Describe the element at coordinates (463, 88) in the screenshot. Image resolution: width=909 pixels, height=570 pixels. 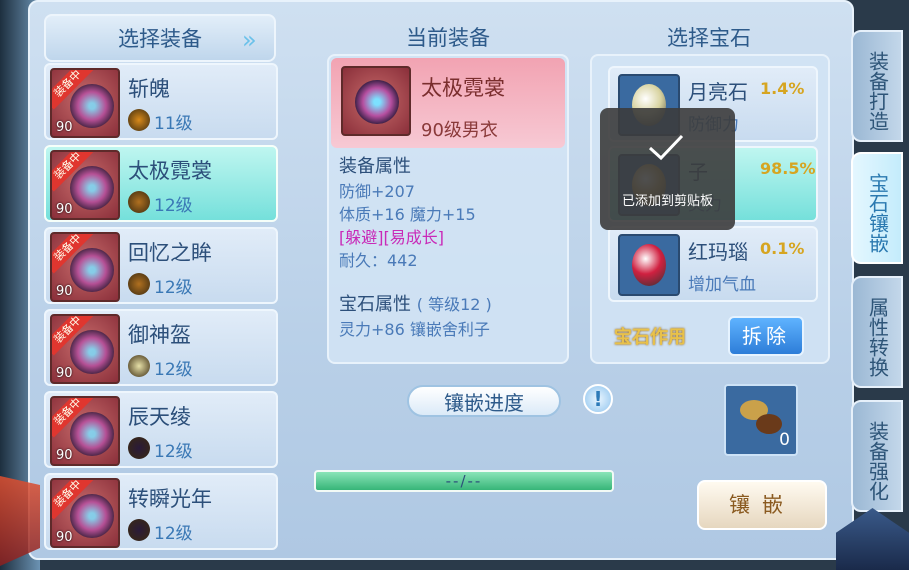
I see `current-equipment-name: 太极霓裳` at that location.